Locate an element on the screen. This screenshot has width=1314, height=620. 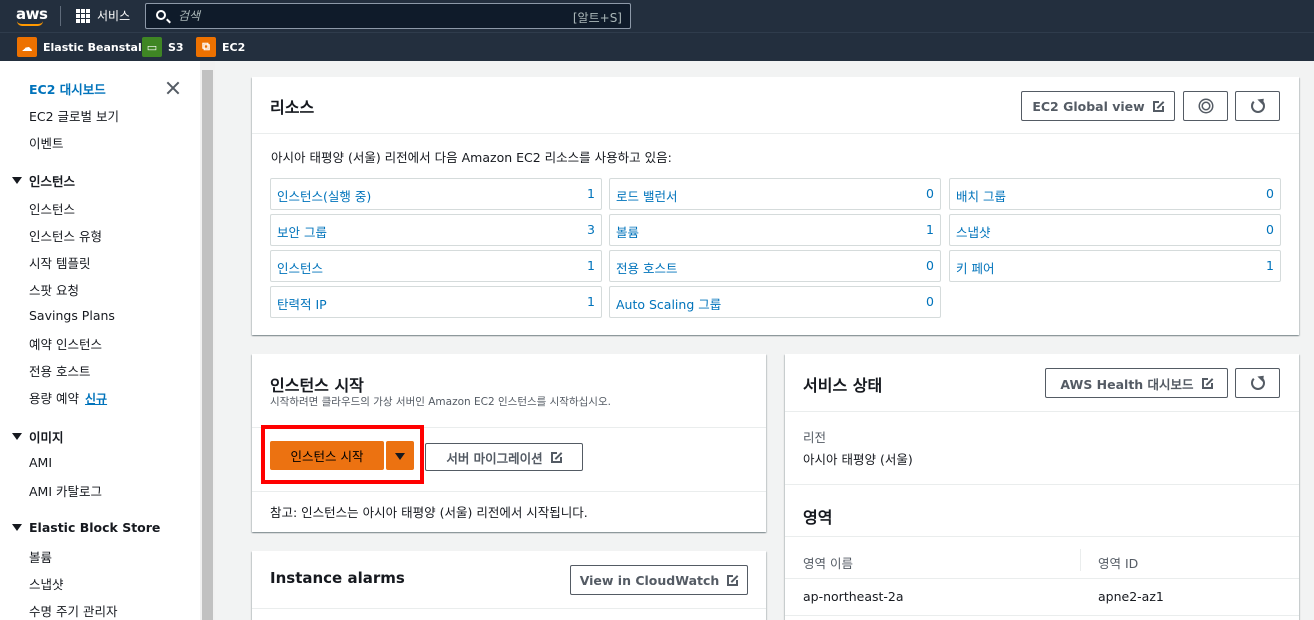
search-icon is located at coordinates (161, 15).